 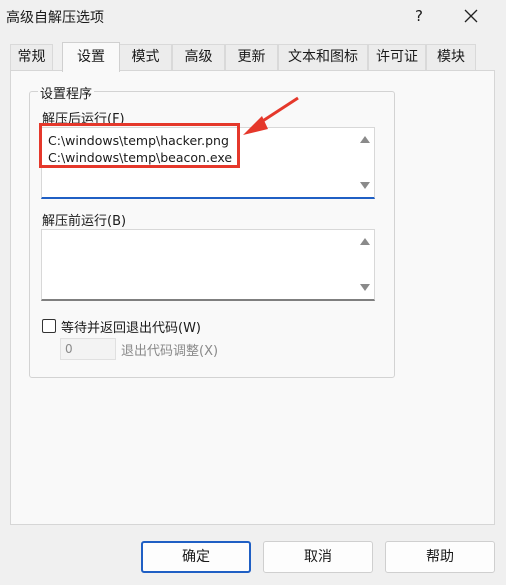 What do you see at coordinates (271, 115) in the screenshot?
I see `annotation-arrow-icon` at bounding box center [271, 115].